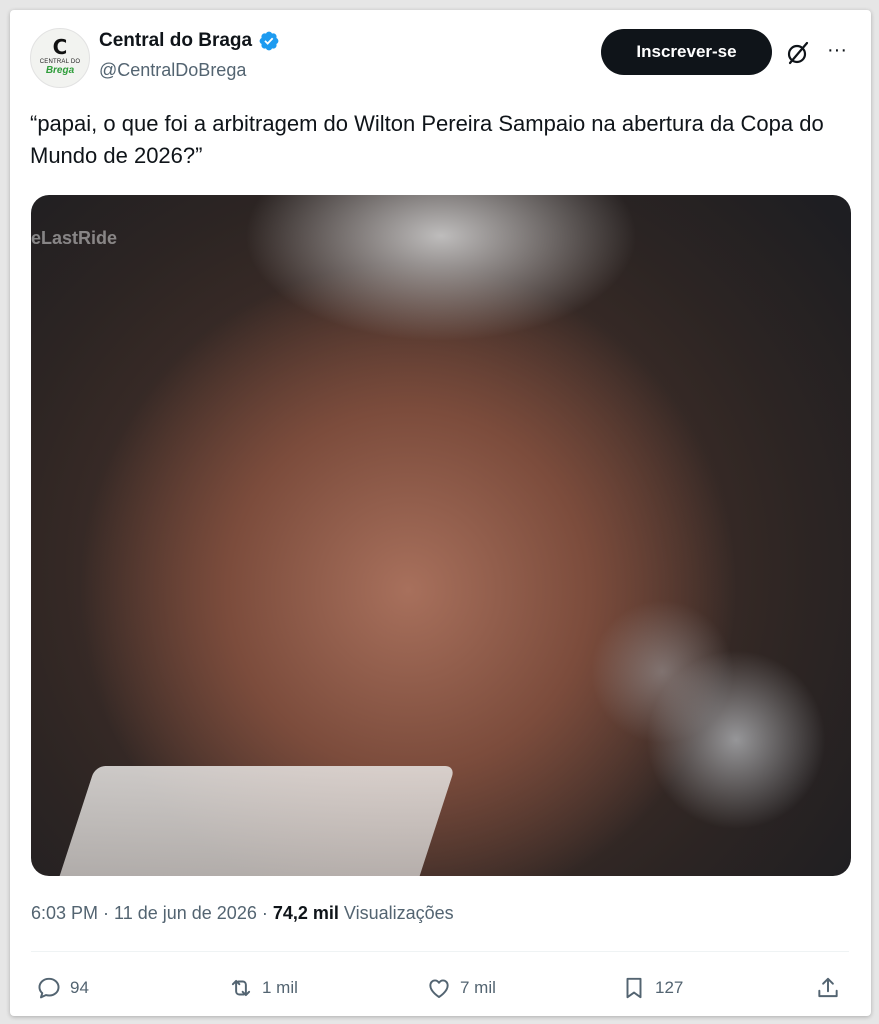 This screenshot has height=1024, width=879. Describe the element at coordinates (269, 41) in the screenshot. I see `verified-badge-icon` at that location.